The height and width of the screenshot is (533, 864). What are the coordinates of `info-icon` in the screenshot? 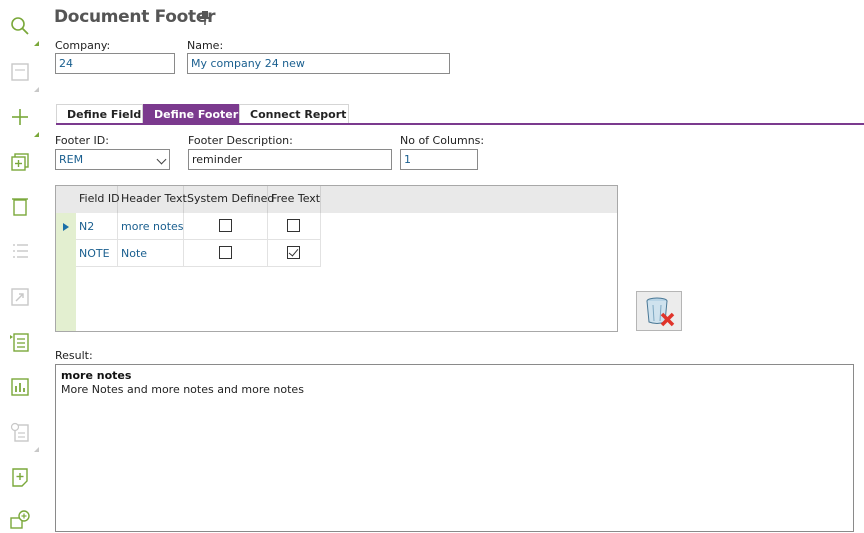 It's located at (20, 432).